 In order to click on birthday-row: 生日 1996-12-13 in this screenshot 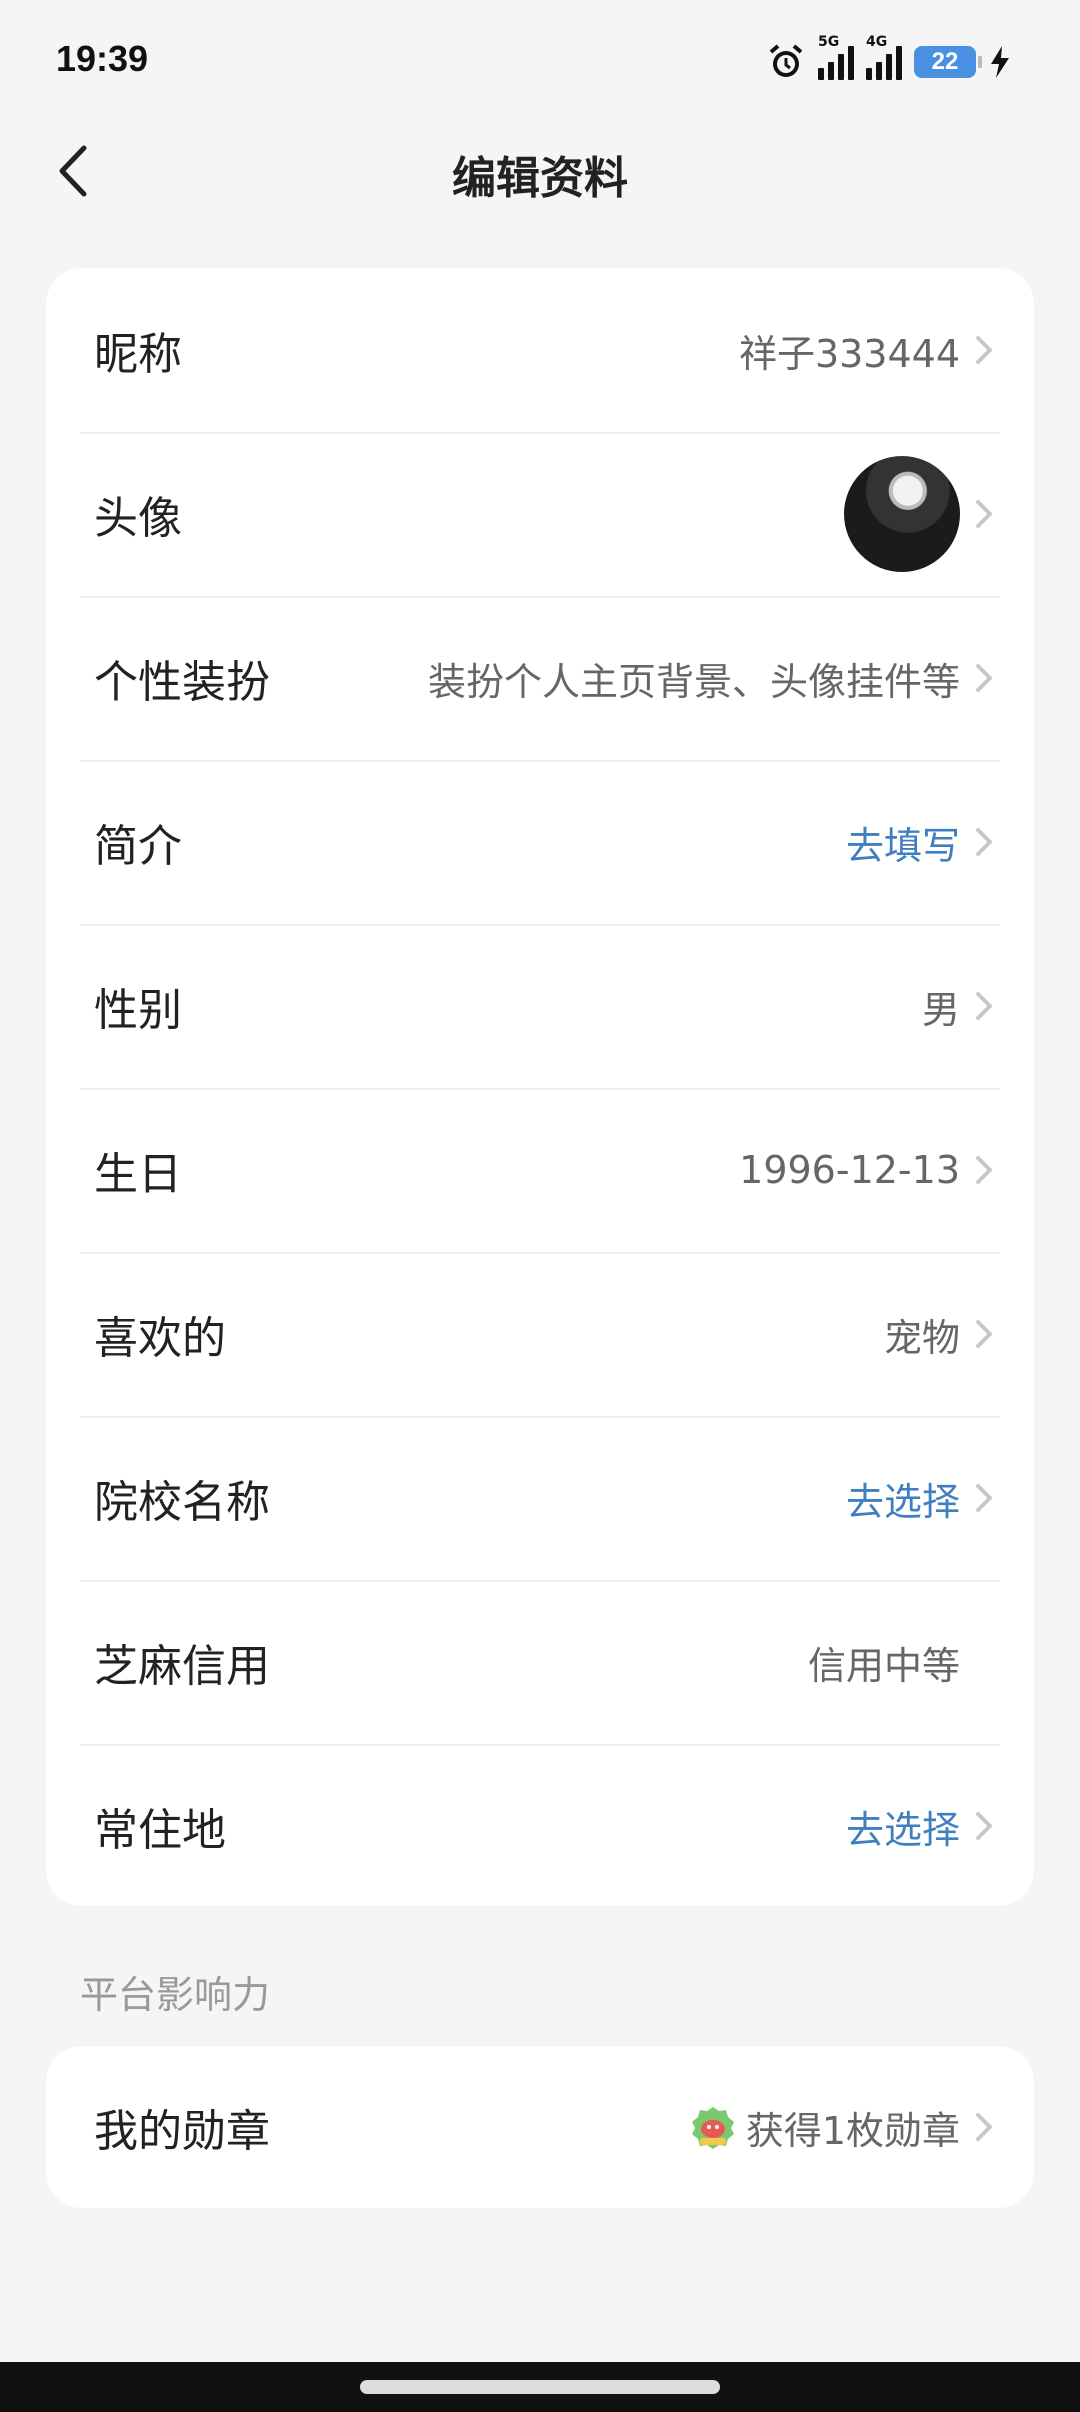, I will do `click(540, 1170)`.